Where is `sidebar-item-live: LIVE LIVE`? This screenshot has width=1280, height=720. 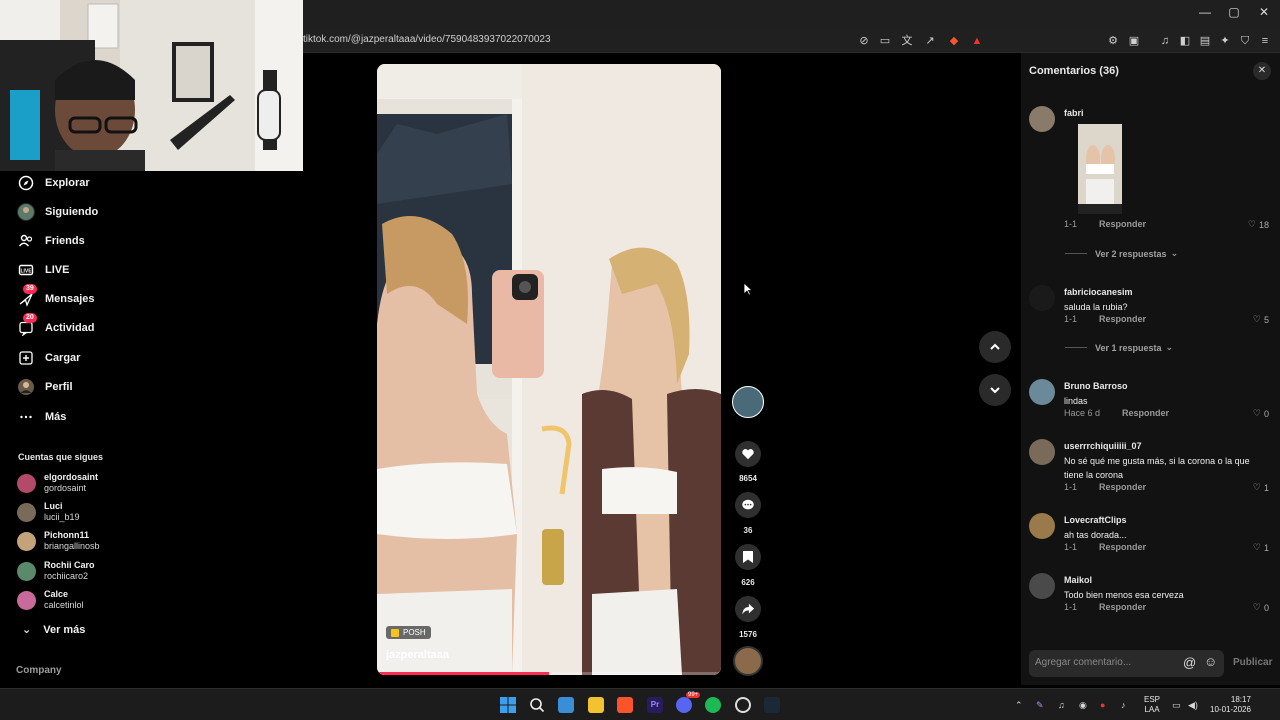
sidebar-item-live: LIVE LIVE is located at coordinates (43, 270).